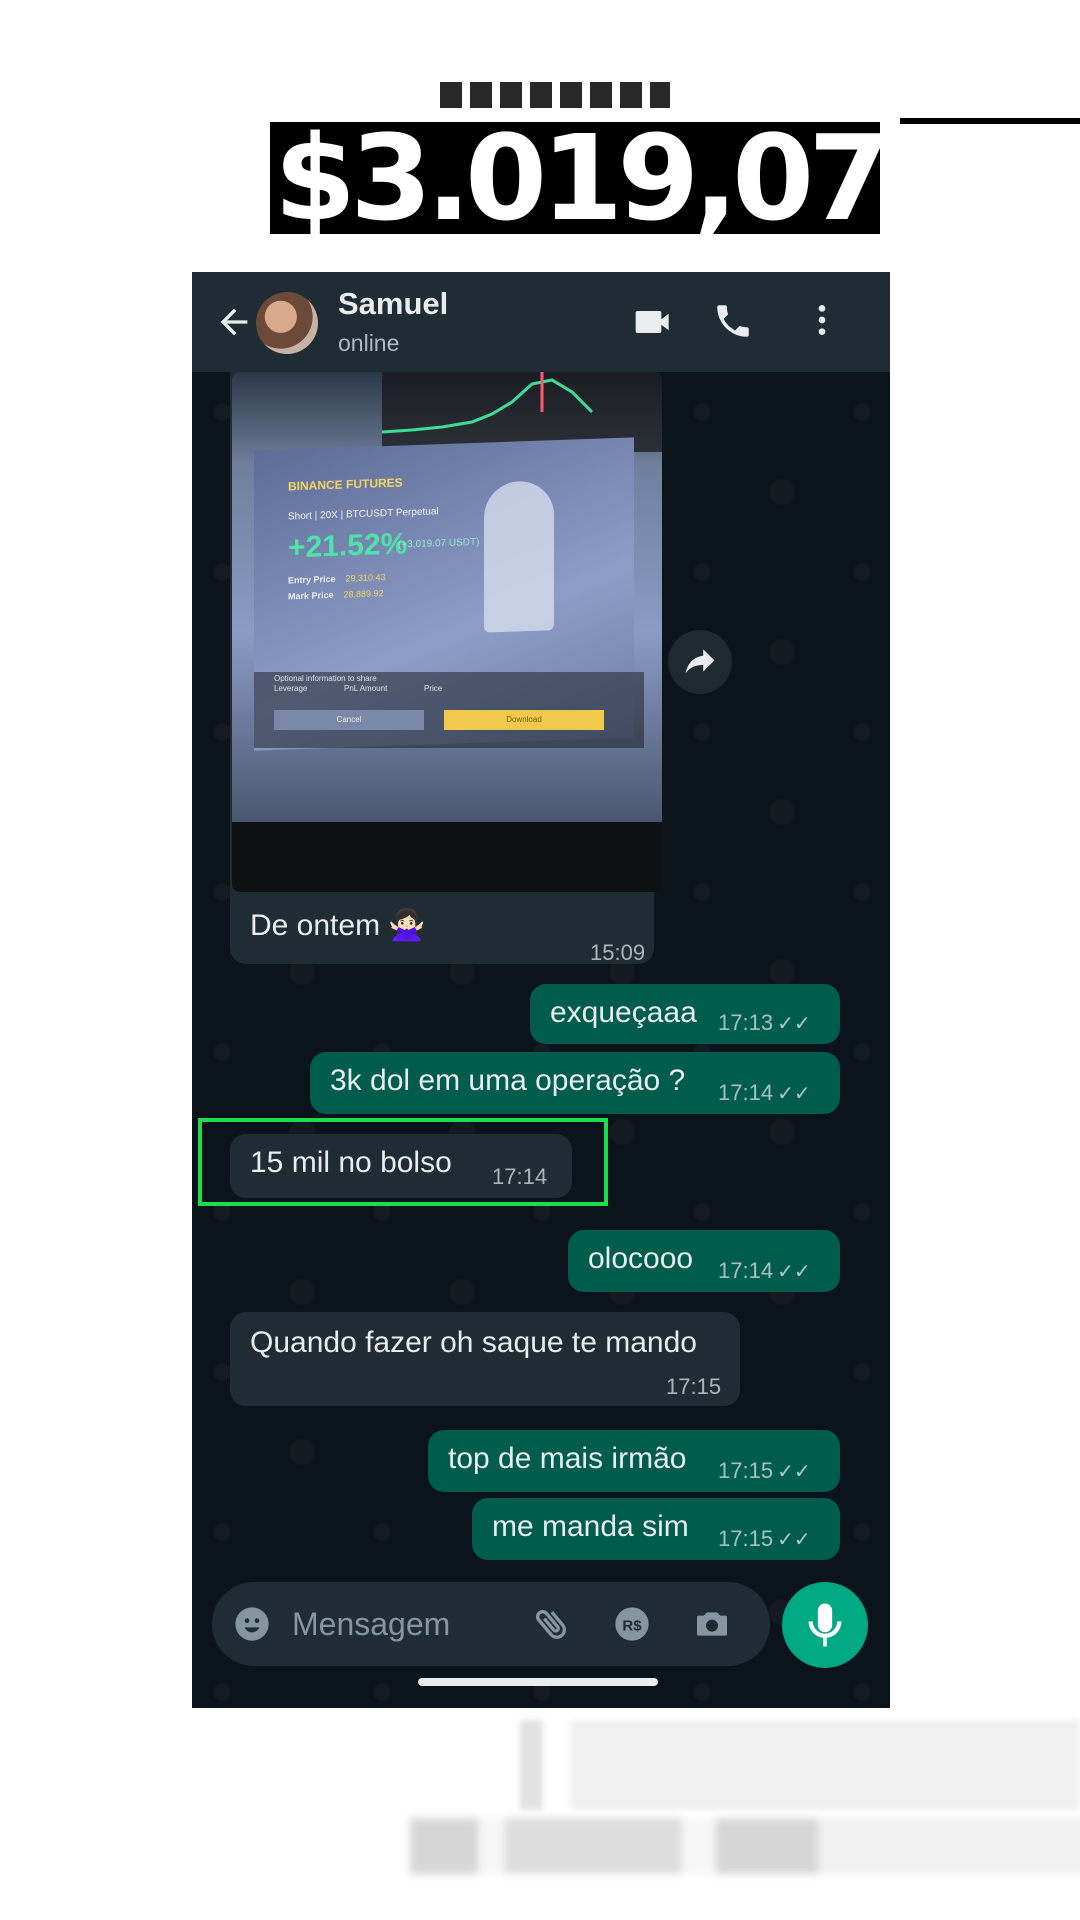 The image size is (1080, 1920). What do you see at coordinates (825, 1625) in the screenshot?
I see `mic-icon` at bounding box center [825, 1625].